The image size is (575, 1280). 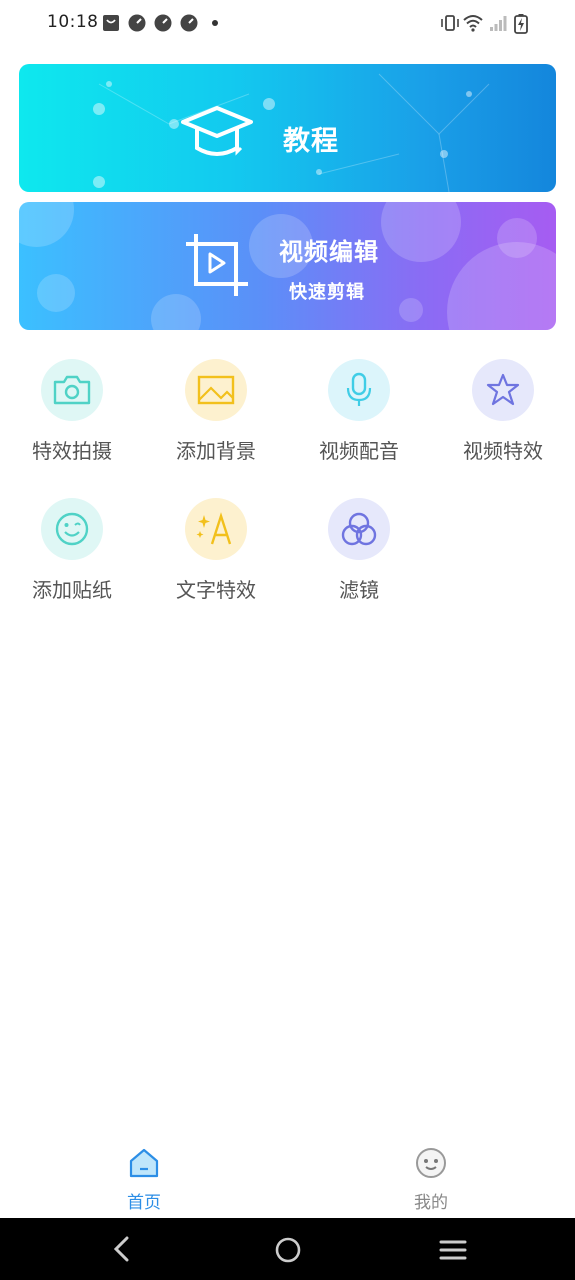 What do you see at coordinates (359, 529) in the screenshot?
I see `filter-icon` at bounding box center [359, 529].